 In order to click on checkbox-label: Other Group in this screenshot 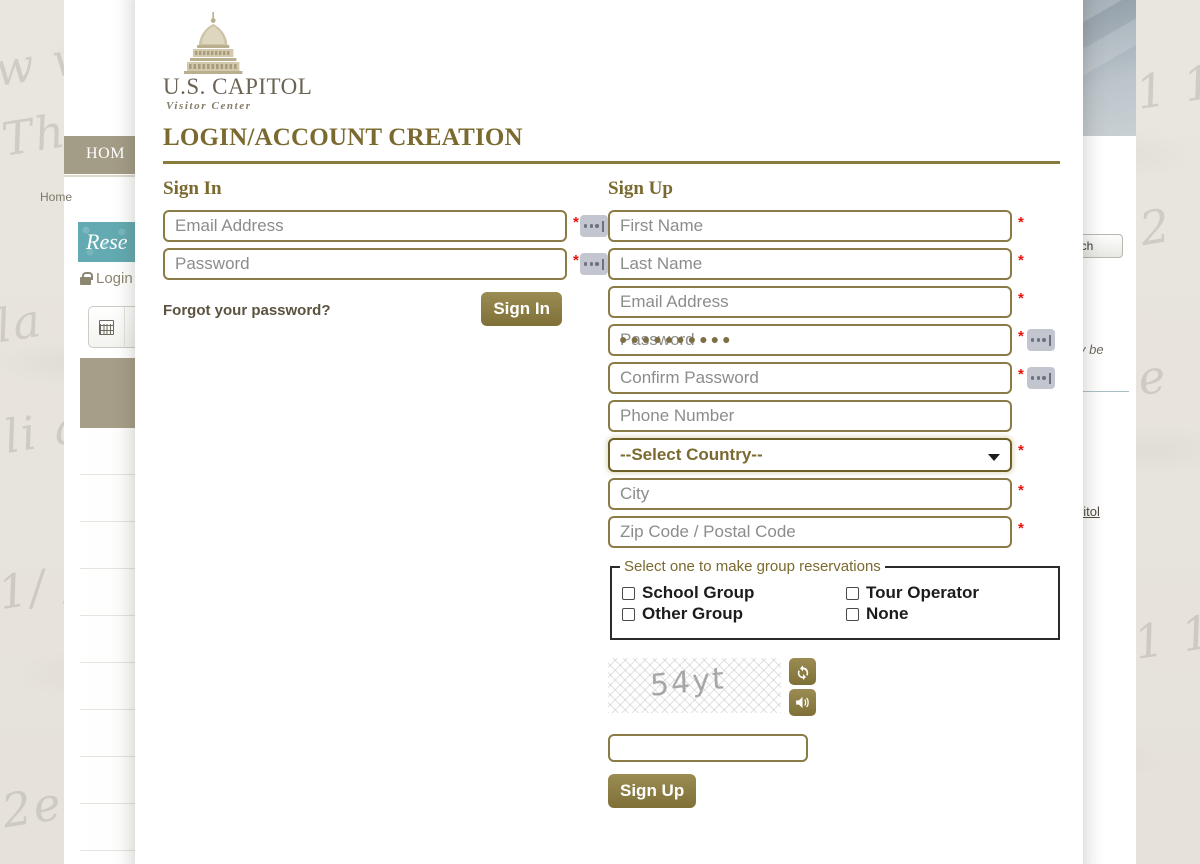, I will do `click(693, 613)`.